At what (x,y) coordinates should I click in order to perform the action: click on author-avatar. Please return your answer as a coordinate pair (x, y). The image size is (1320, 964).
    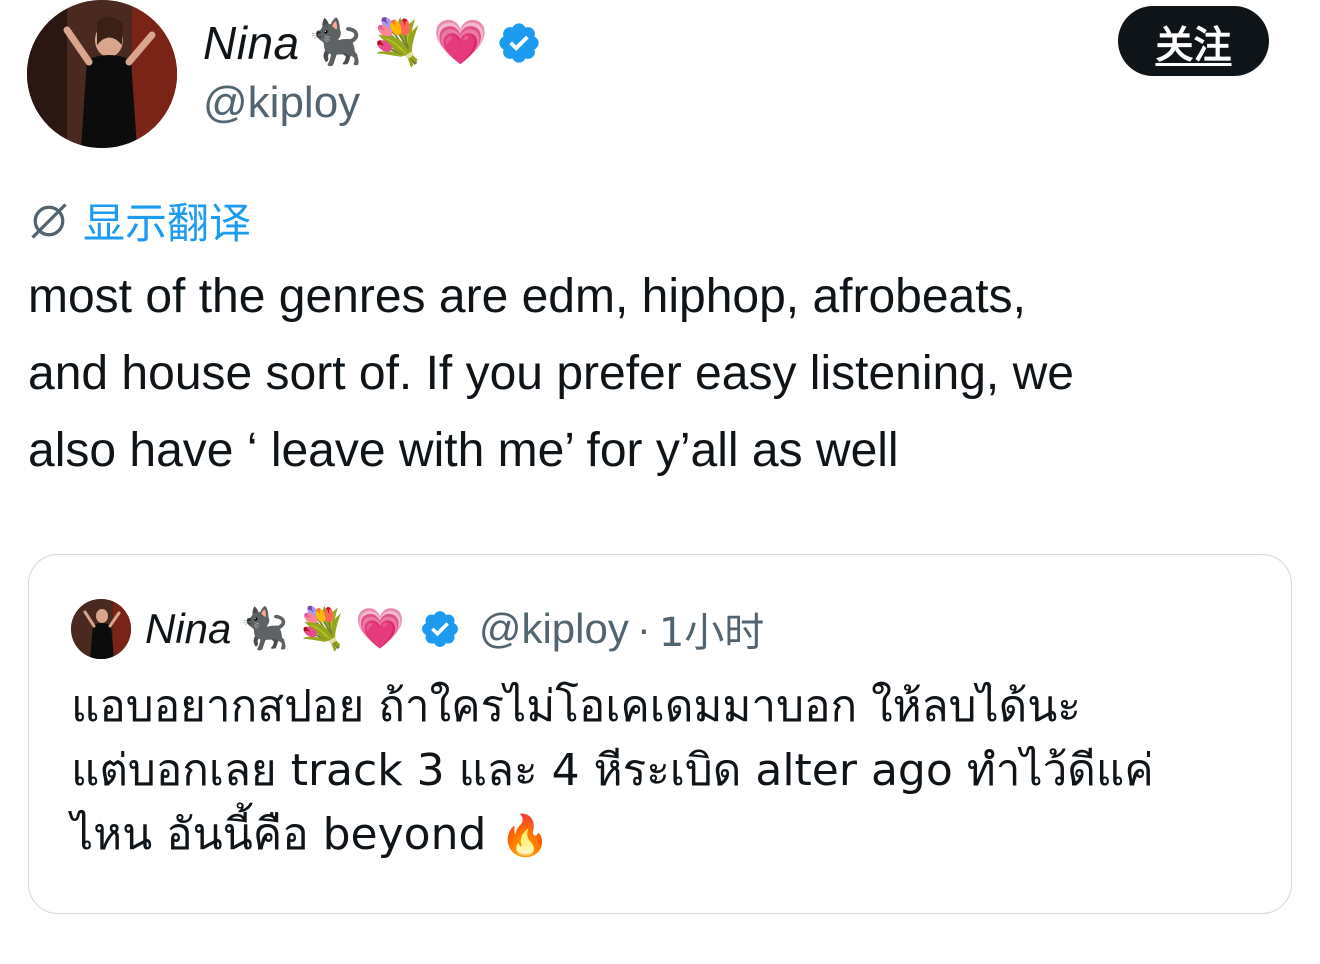
    Looking at the image, I should click on (102, 74).